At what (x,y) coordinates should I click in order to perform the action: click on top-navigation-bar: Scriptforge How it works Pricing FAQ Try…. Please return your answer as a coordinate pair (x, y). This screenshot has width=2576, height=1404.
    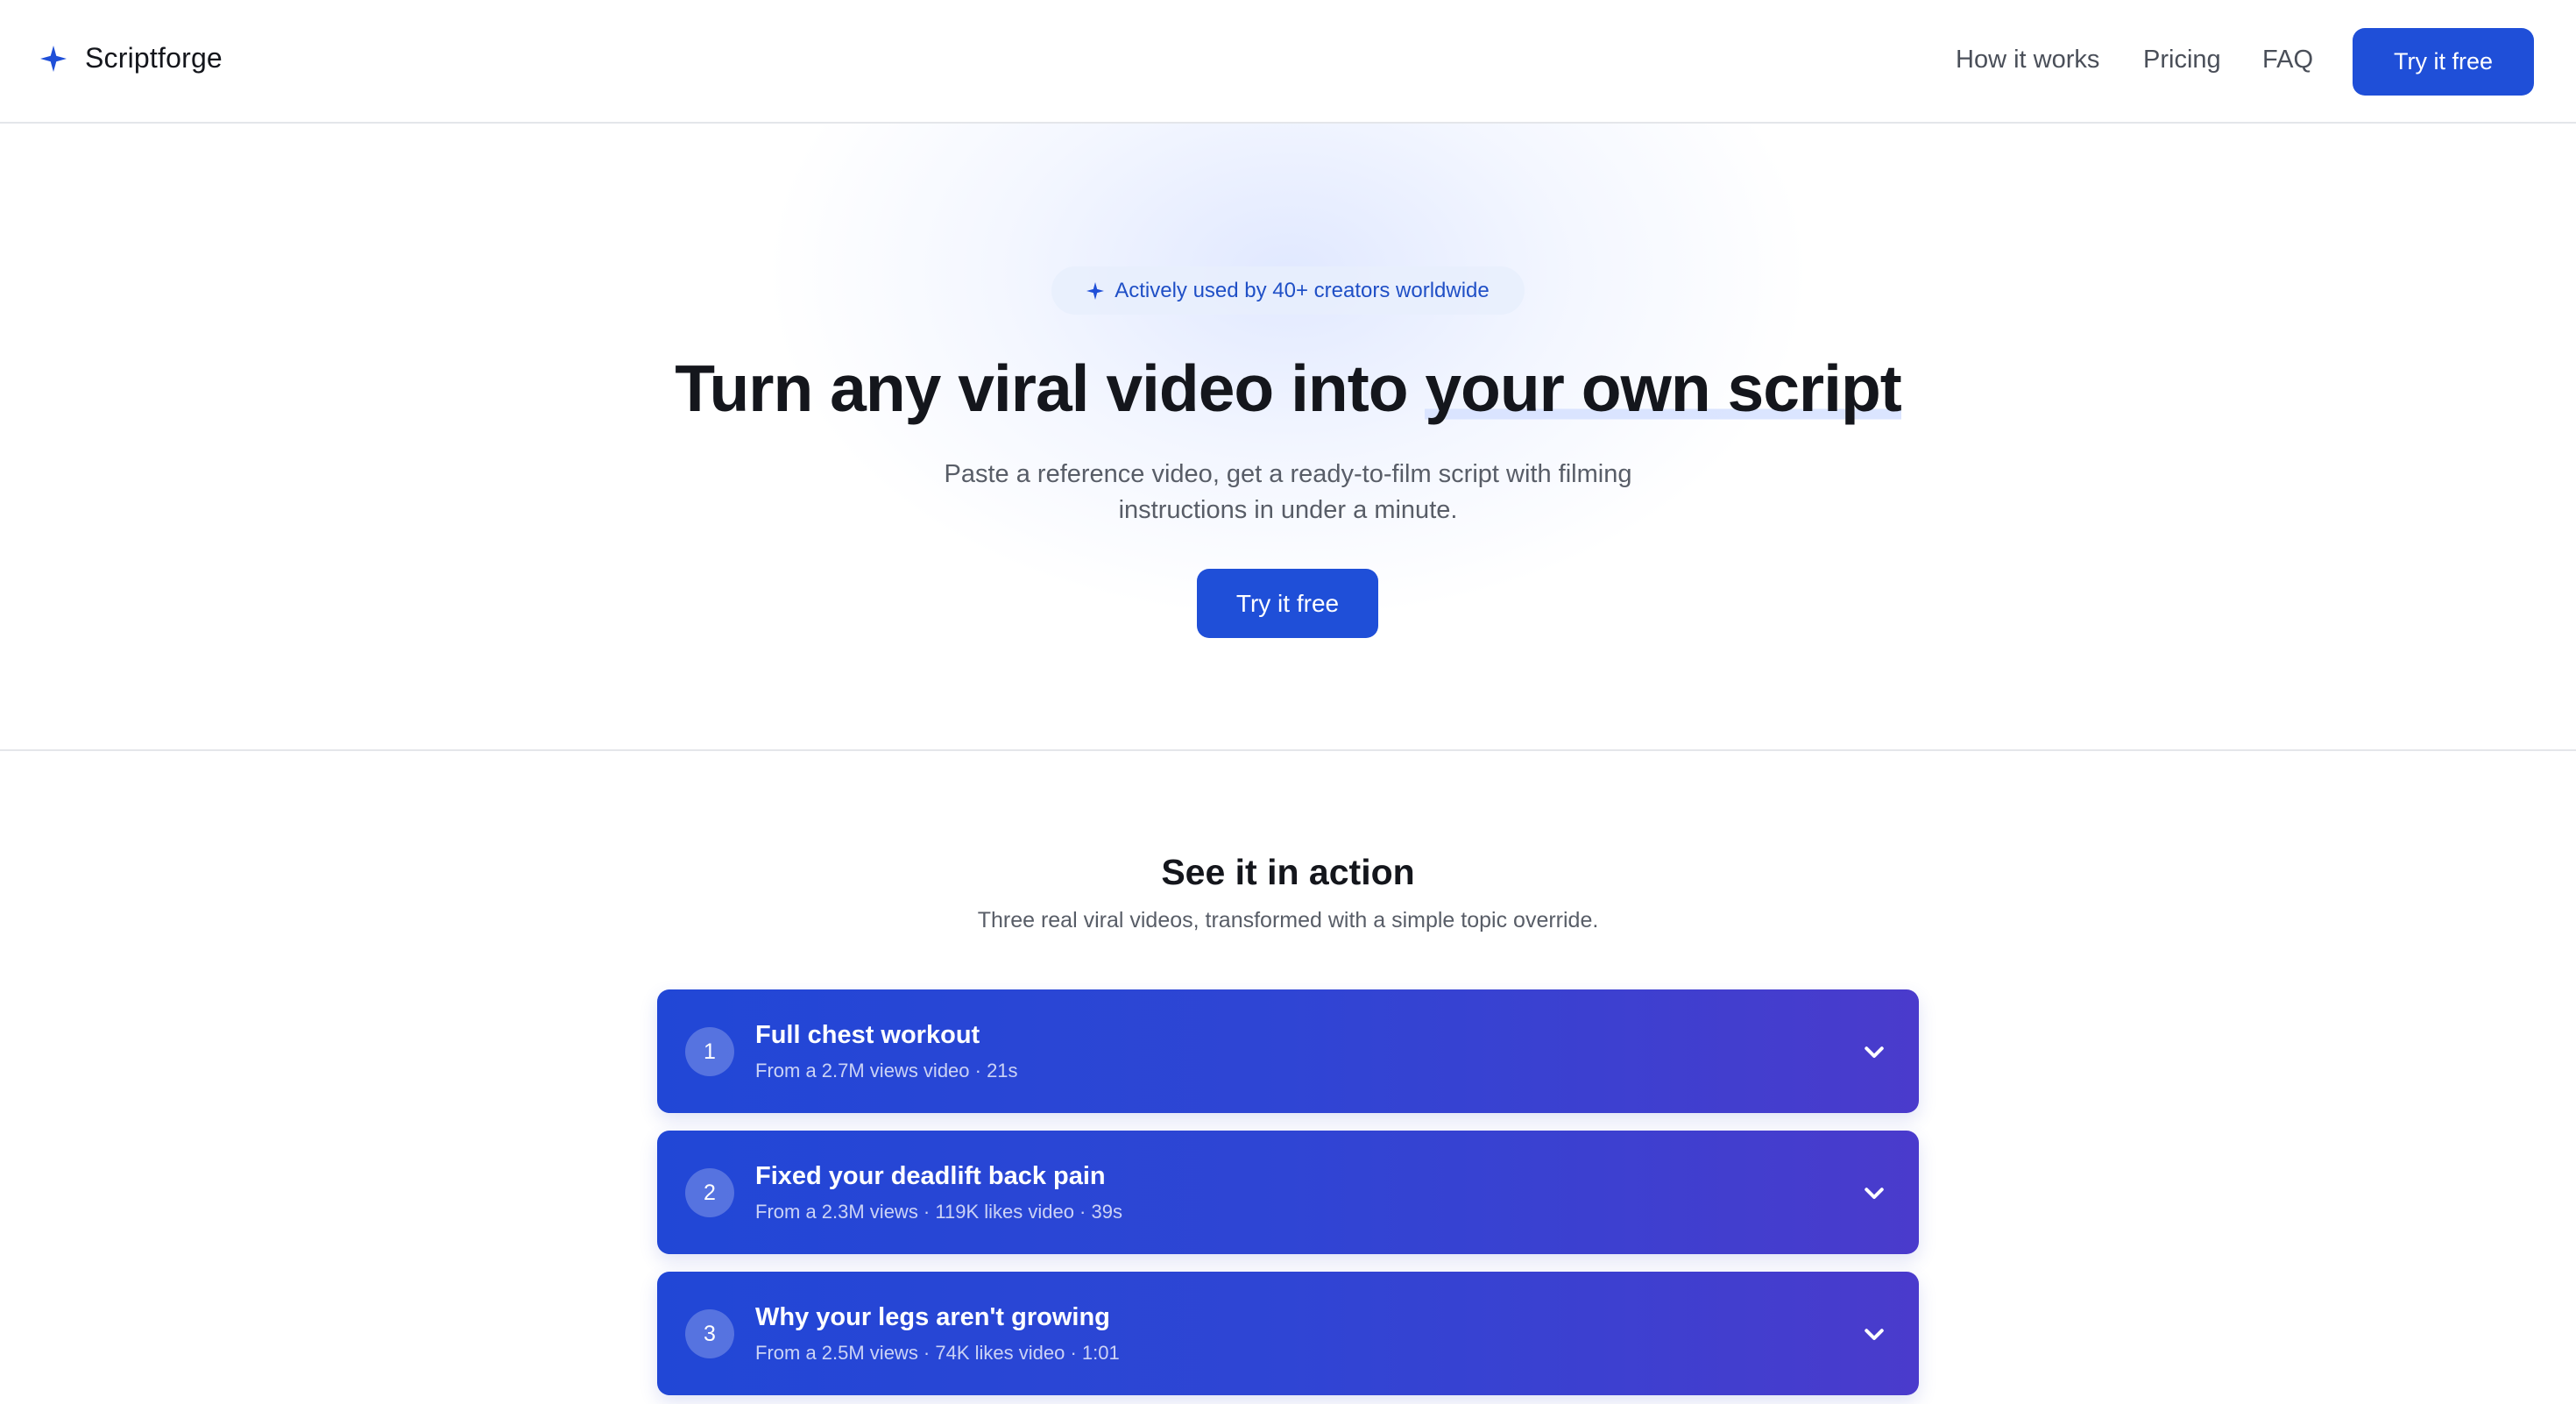
    Looking at the image, I should click on (1288, 62).